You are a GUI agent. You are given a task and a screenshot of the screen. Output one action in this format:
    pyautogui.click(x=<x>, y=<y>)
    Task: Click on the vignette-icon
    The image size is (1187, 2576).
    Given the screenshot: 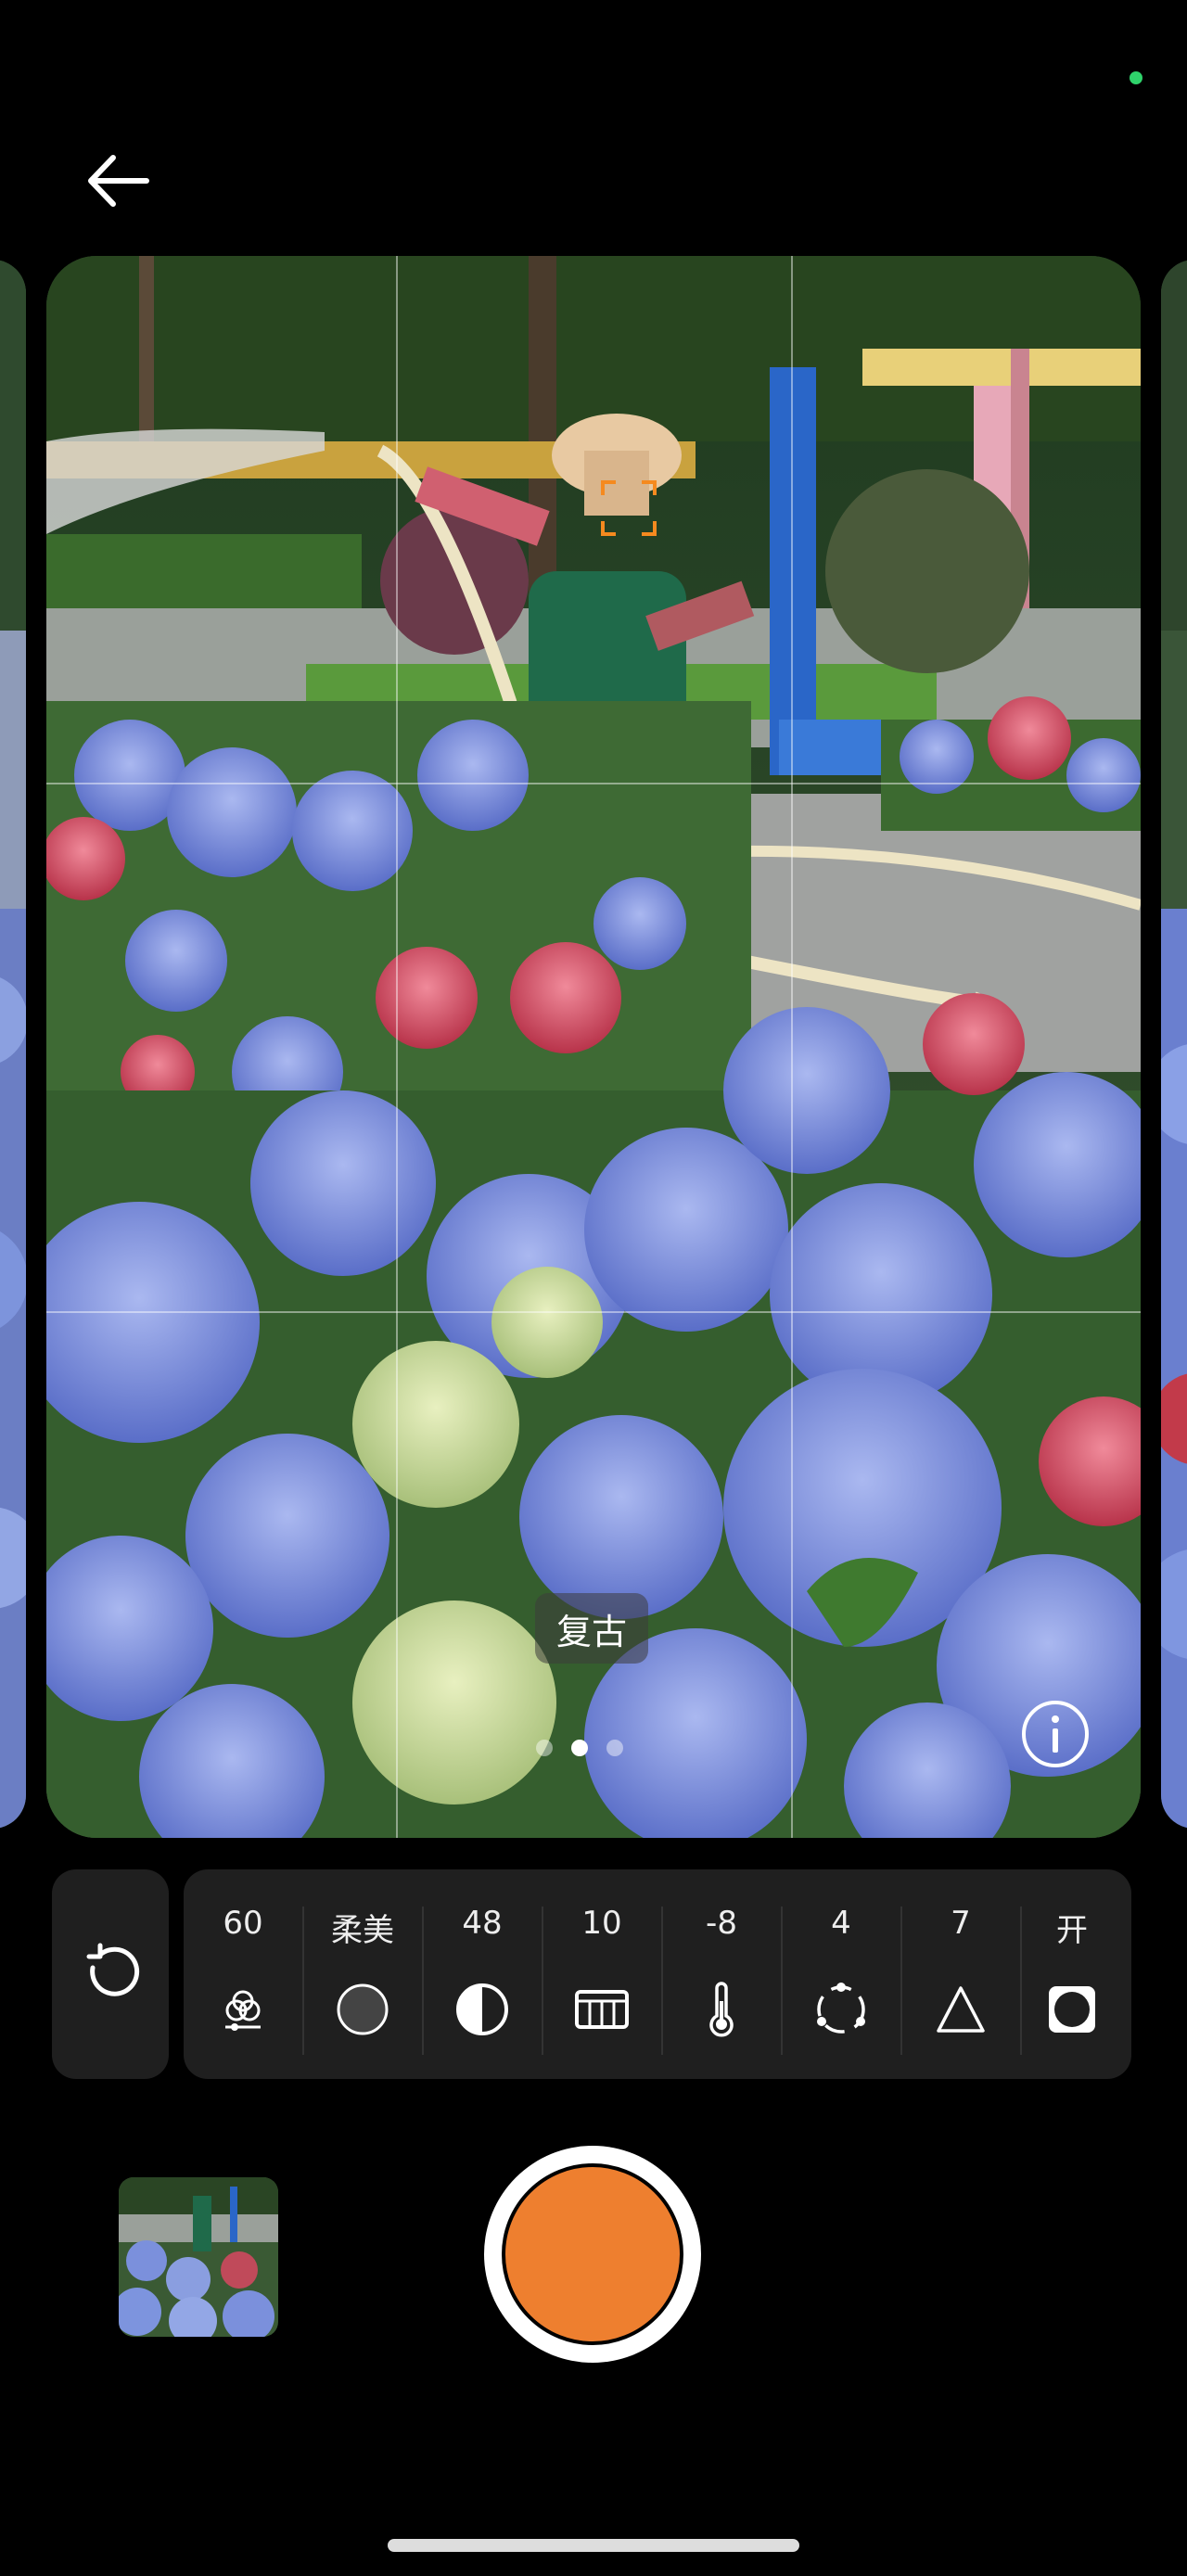 What is the action you would take?
    pyautogui.click(x=1072, y=2009)
    